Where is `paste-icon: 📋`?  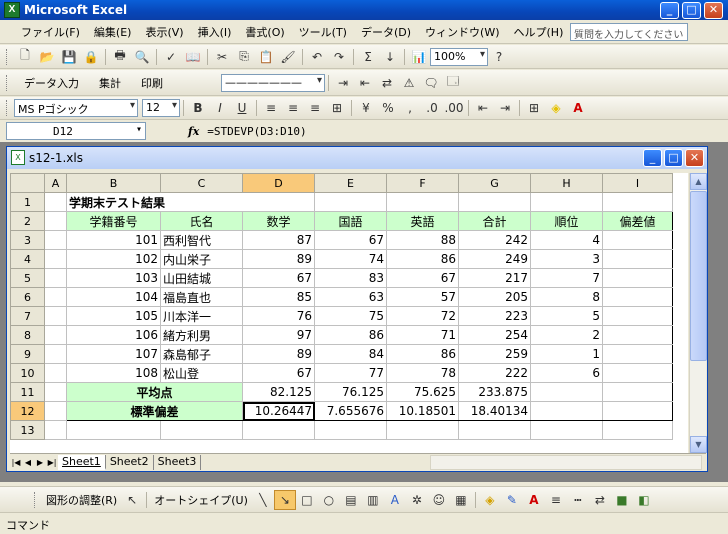 paste-icon: 📋 is located at coordinates (266, 57).